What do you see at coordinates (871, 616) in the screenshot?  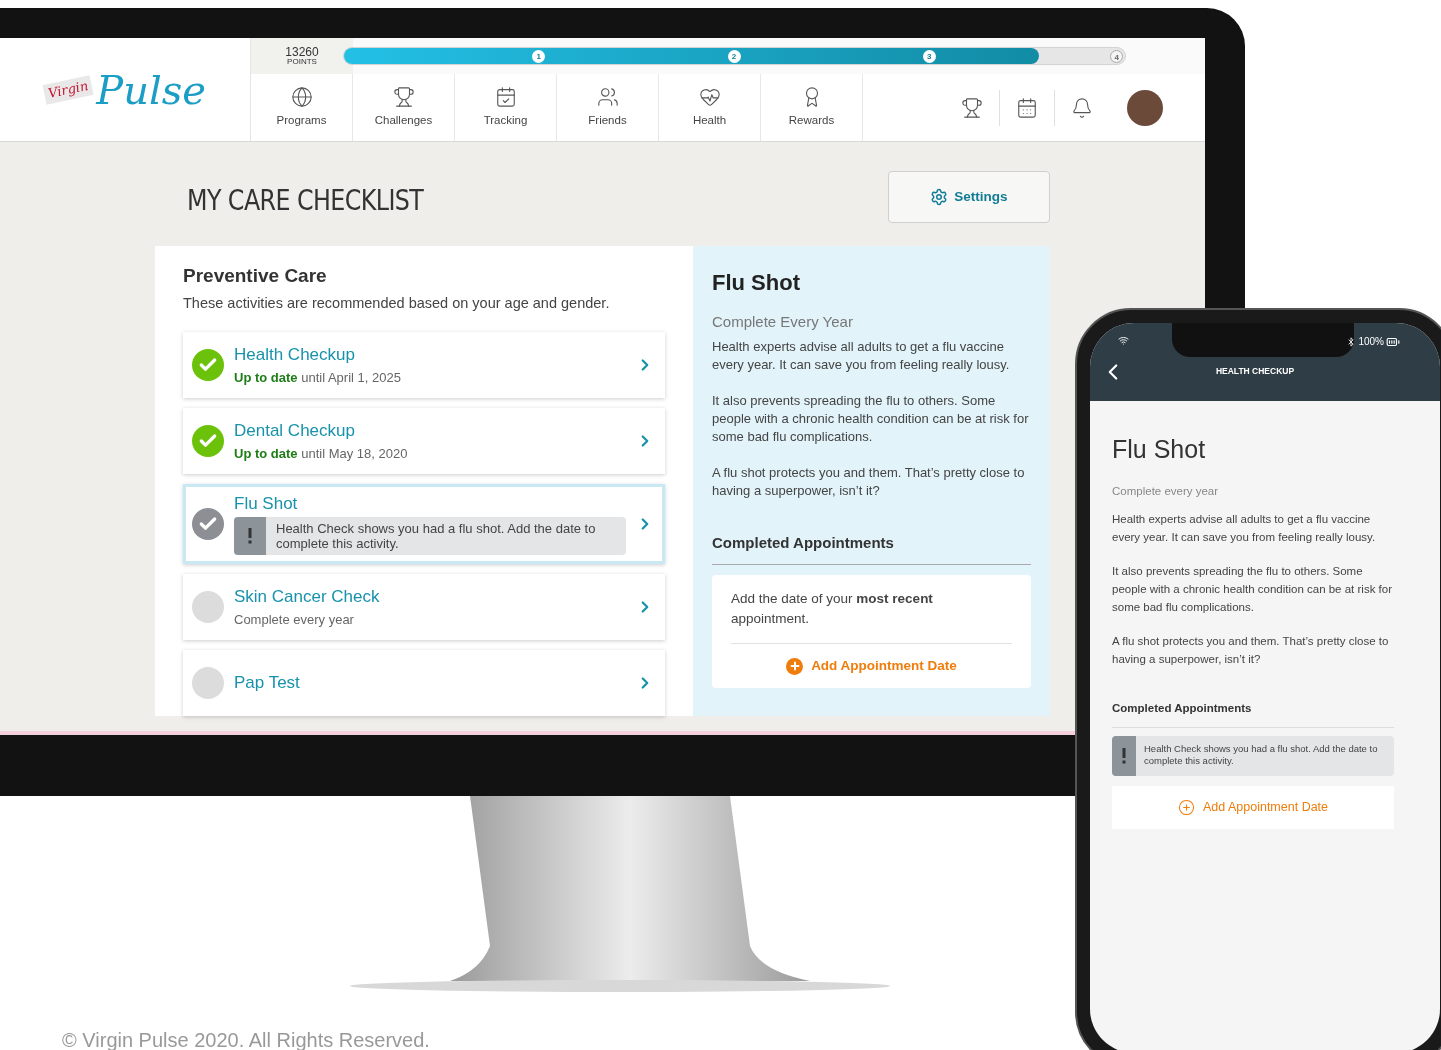 I see `appointment-prompt: Add the date of your most recent appointment.` at bounding box center [871, 616].